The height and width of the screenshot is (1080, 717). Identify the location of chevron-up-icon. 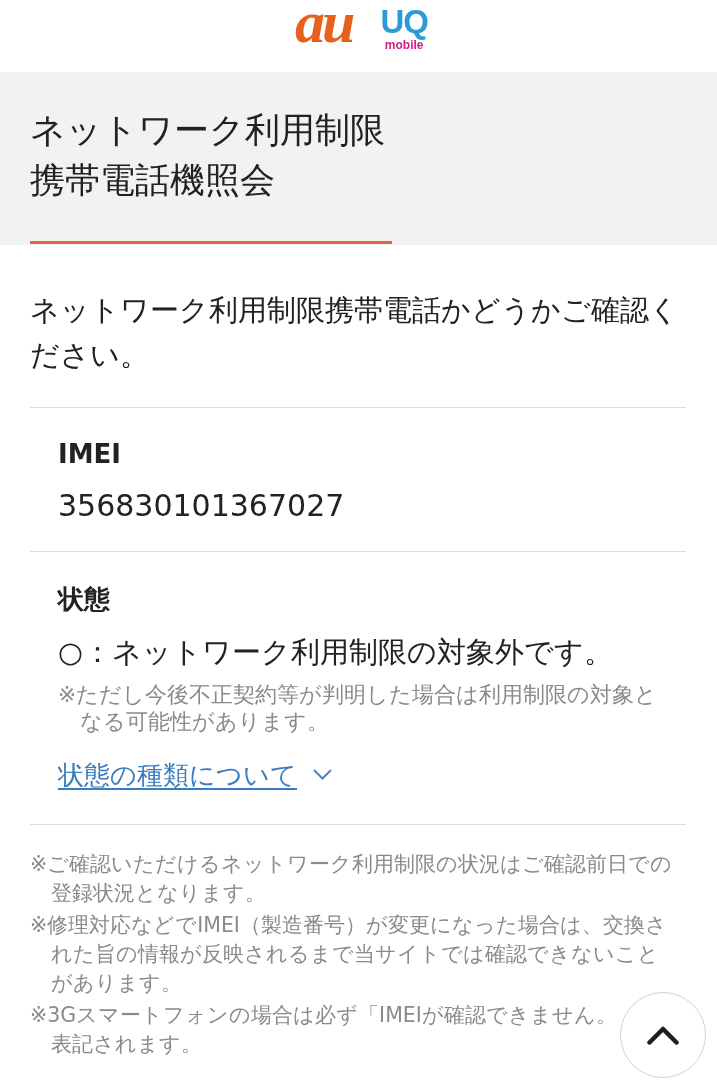
(663, 1035).